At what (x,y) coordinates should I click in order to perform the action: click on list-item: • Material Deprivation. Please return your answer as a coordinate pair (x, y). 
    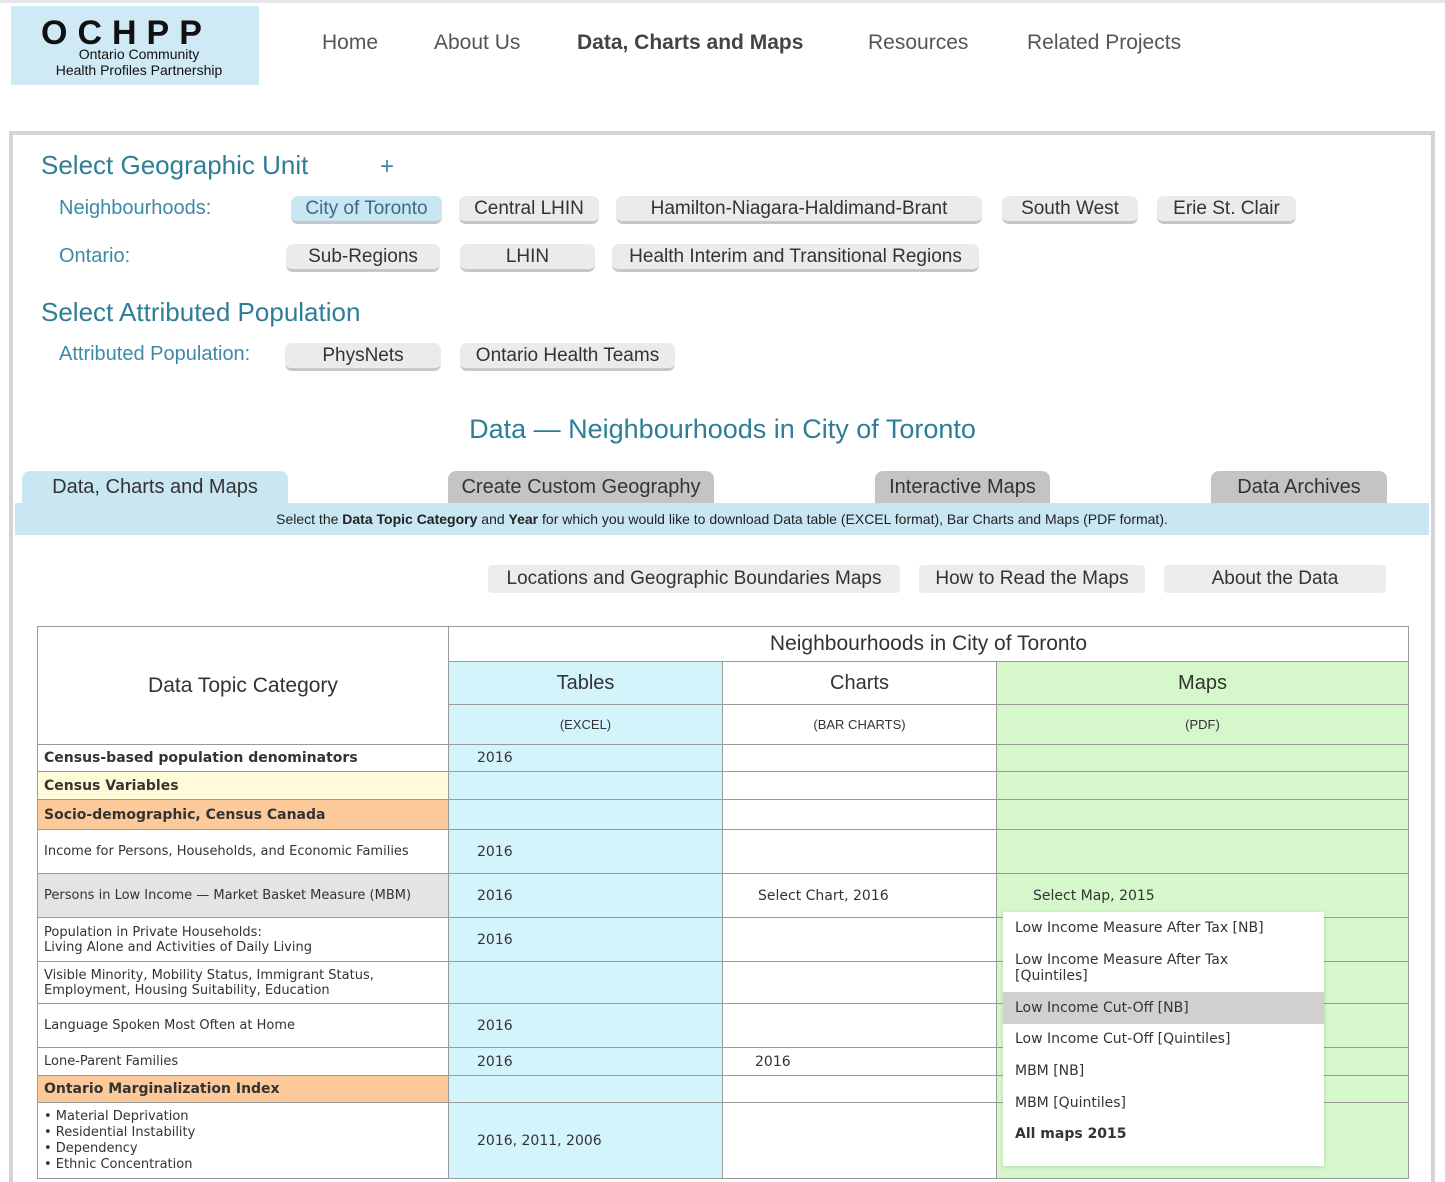
    Looking at the image, I should click on (116, 1116).